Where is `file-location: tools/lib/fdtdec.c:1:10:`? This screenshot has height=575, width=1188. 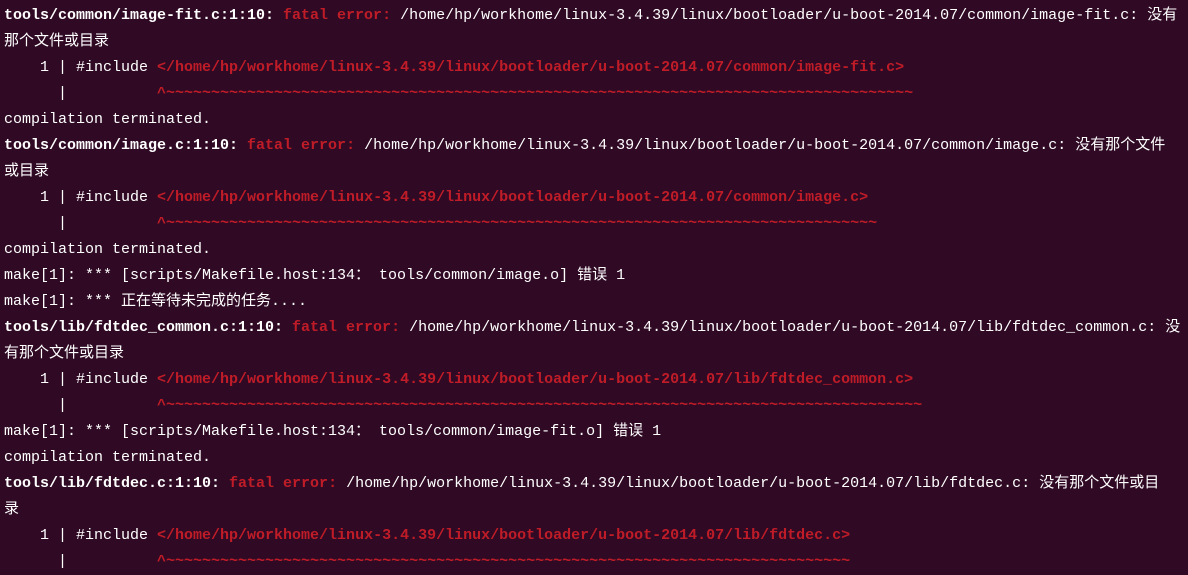
file-location: tools/lib/fdtdec.c:1:10: is located at coordinates (117, 483).